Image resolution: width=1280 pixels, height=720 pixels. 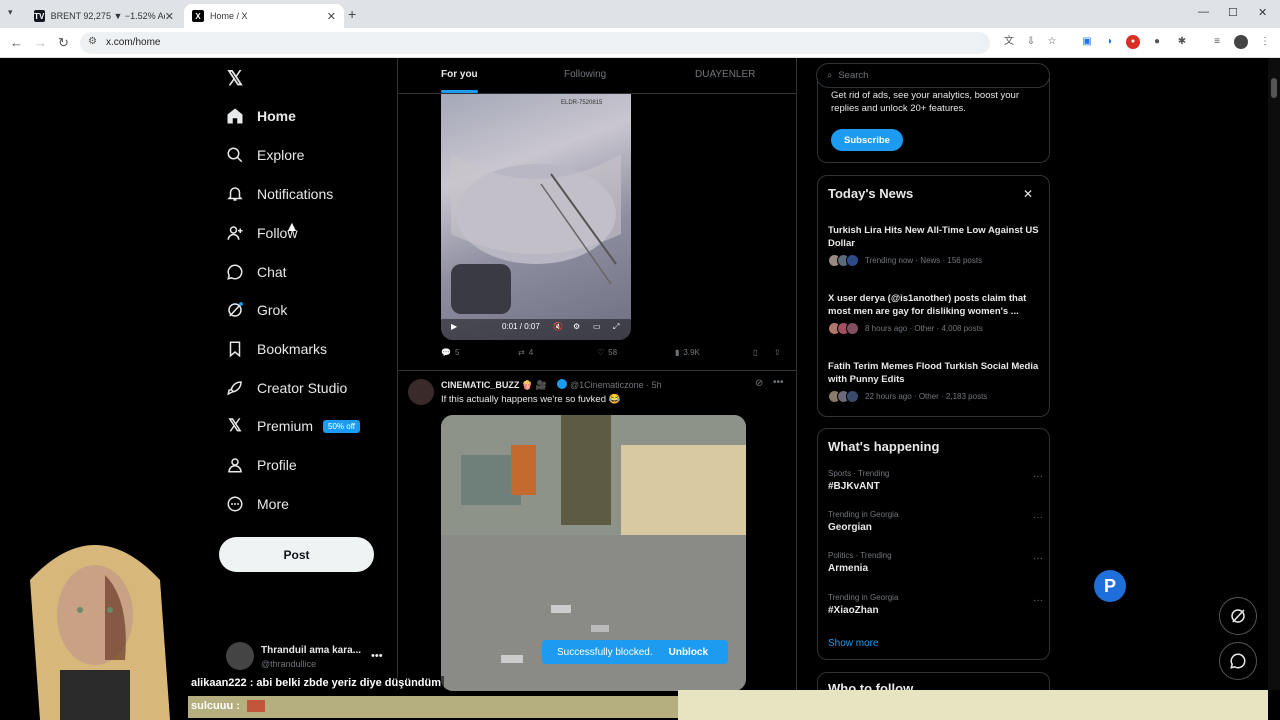 What do you see at coordinates (1087, 42) in the screenshot?
I see `extension-icon: ▣` at bounding box center [1087, 42].